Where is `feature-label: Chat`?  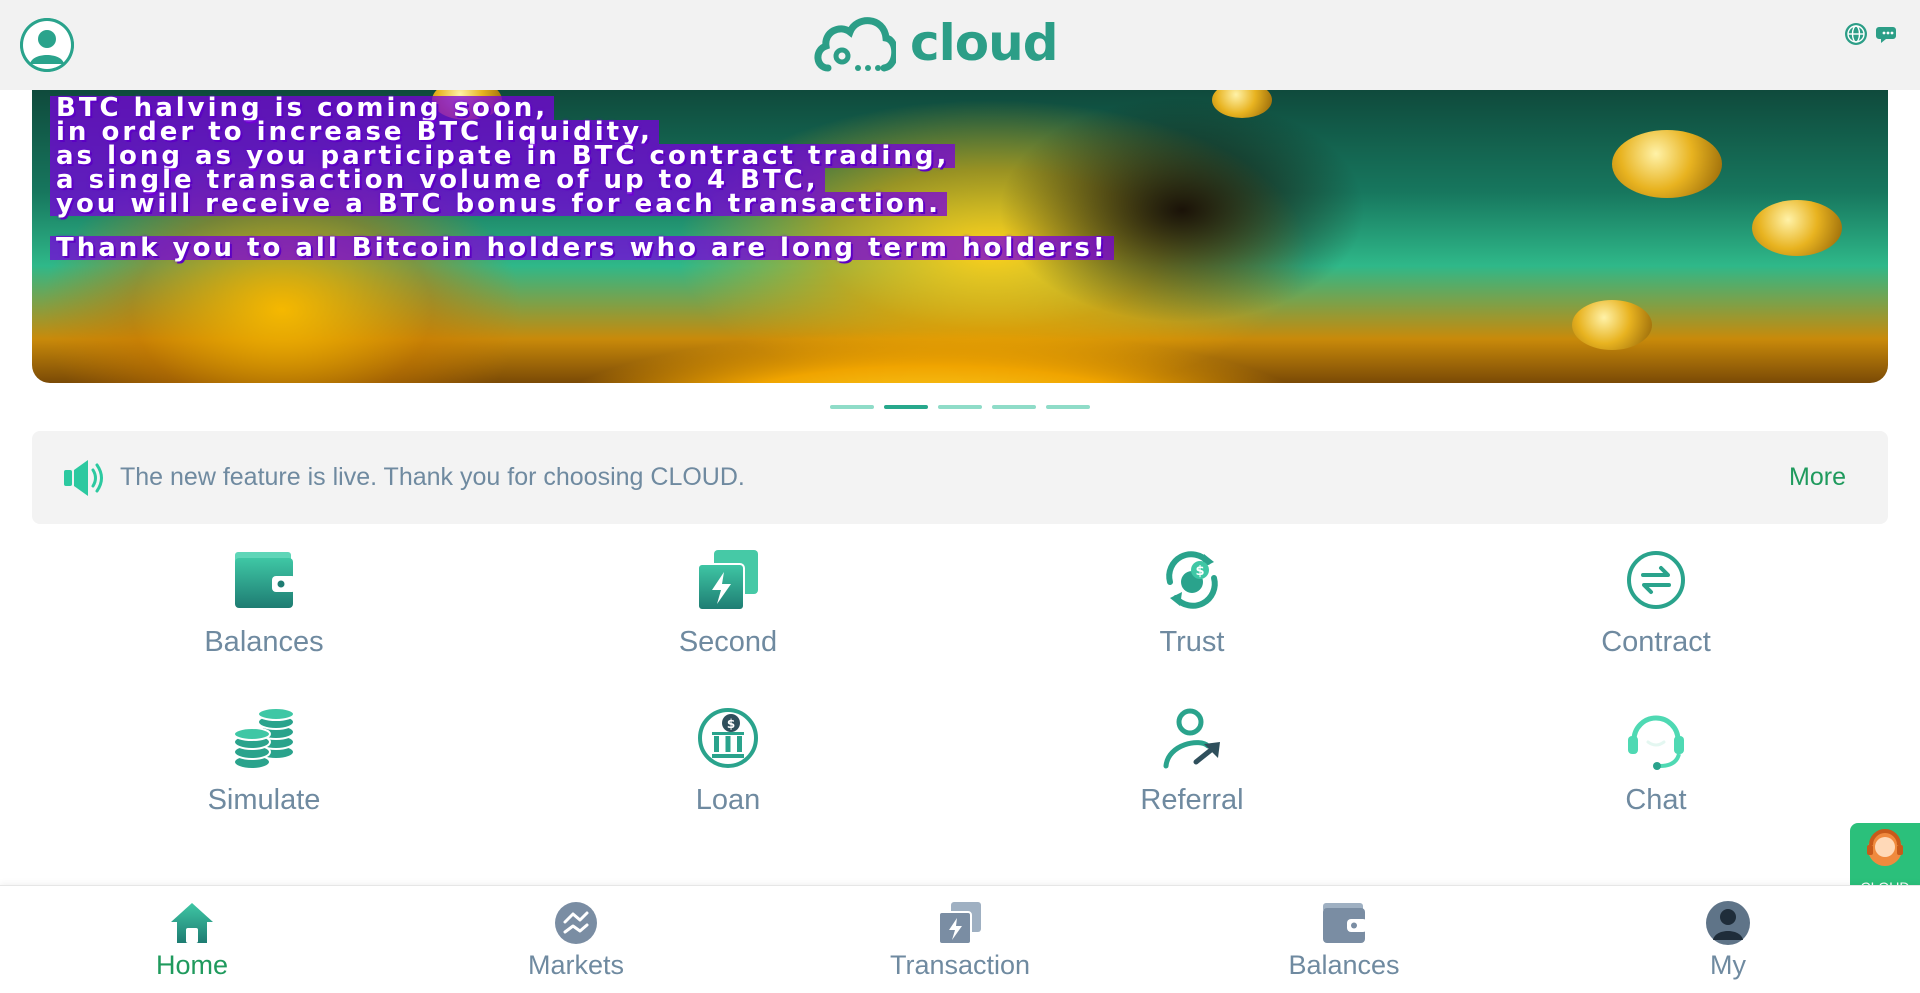
feature-label: Chat is located at coordinates (1656, 800).